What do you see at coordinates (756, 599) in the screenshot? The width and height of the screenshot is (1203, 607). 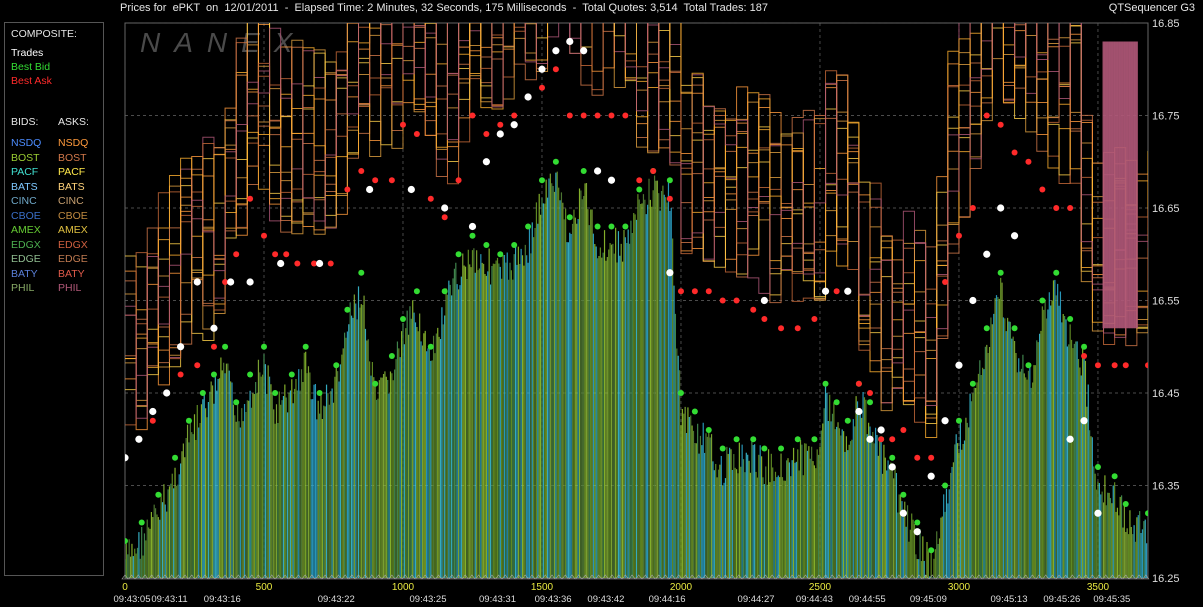 I see `x-tick-time: 09:44:27` at bounding box center [756, 599].